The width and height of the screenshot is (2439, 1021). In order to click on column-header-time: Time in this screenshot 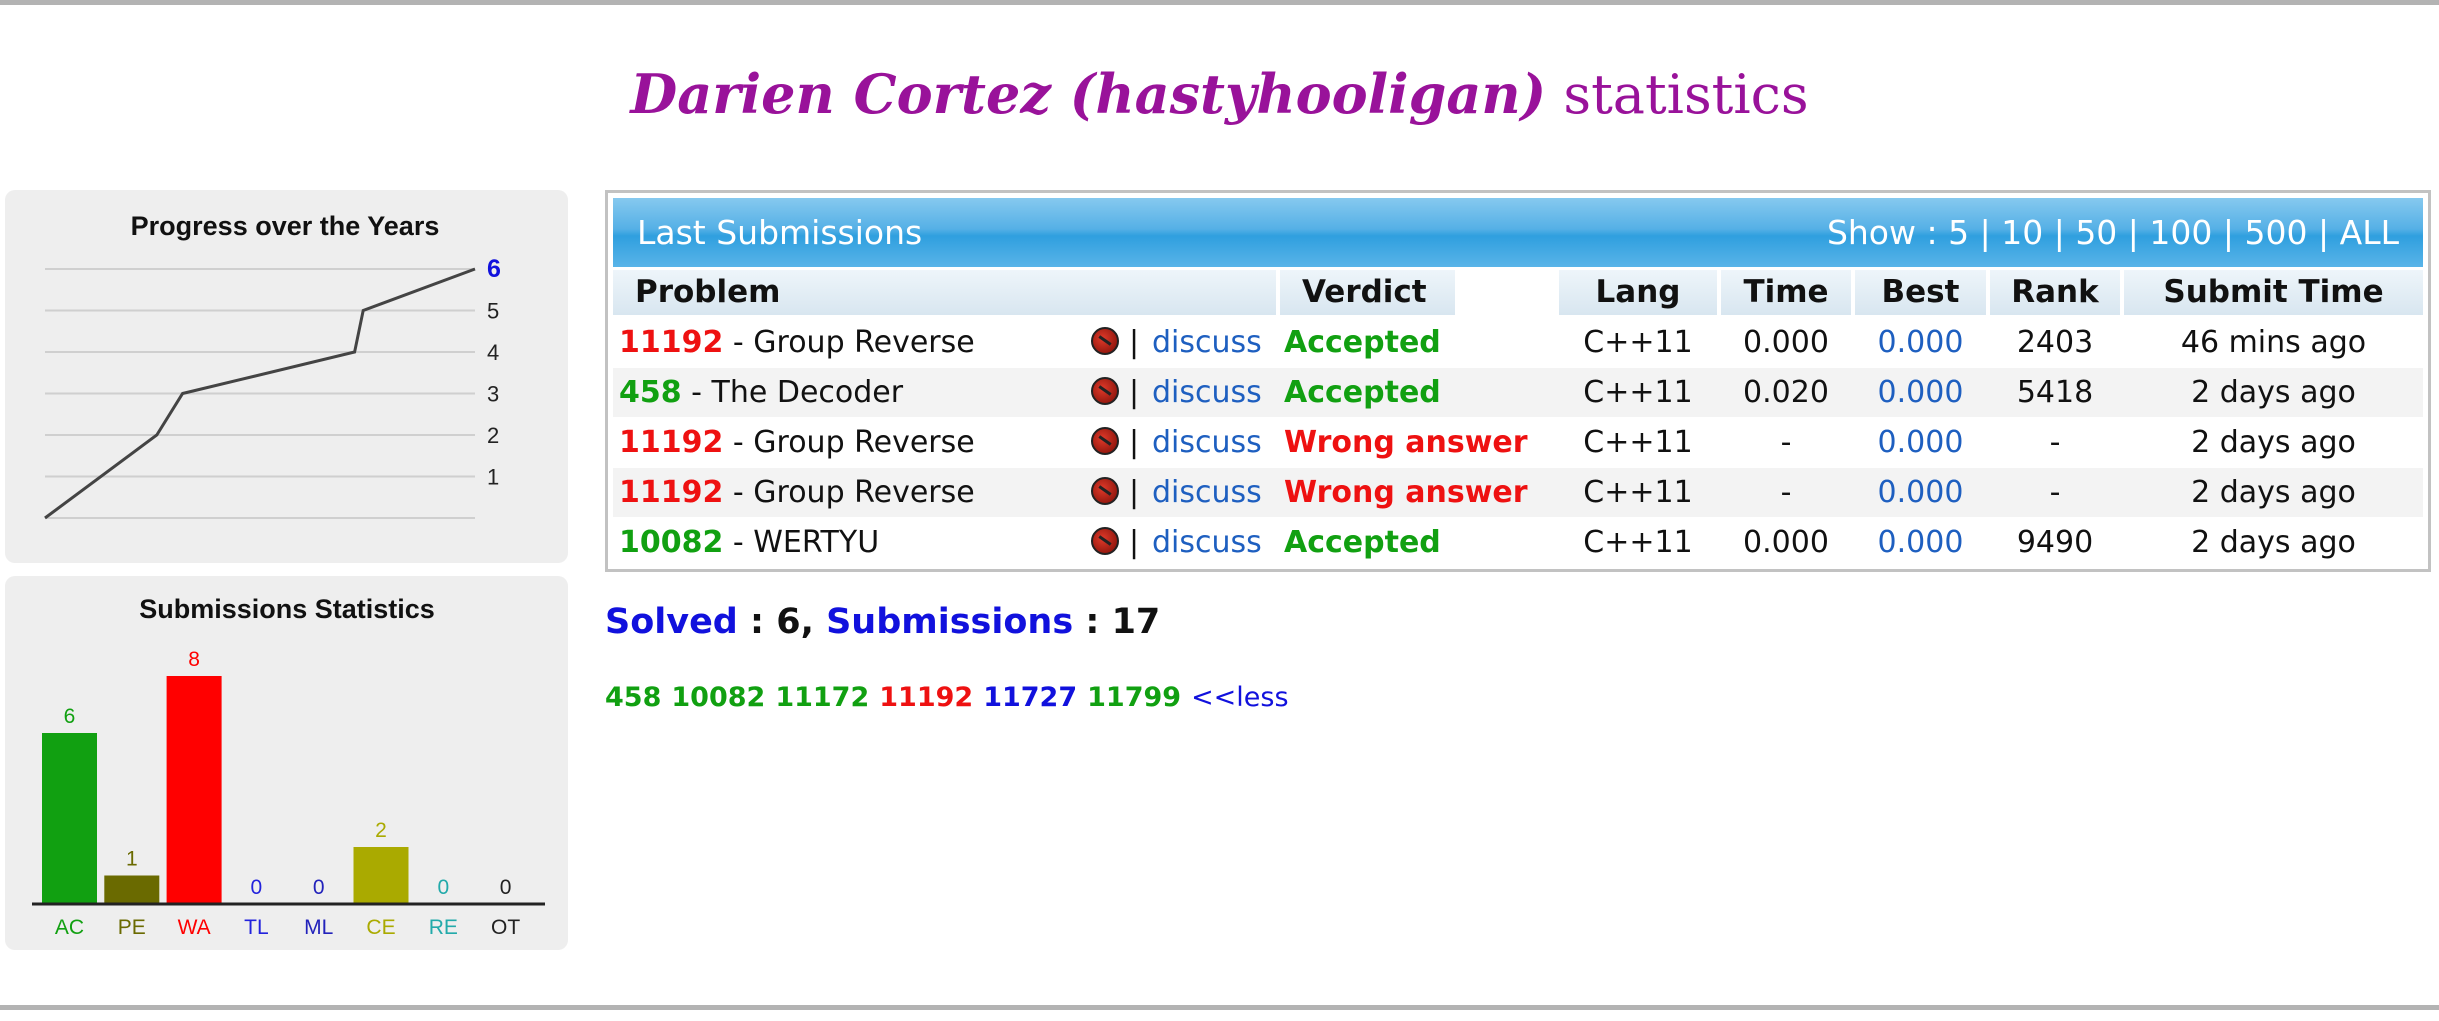, I will do `click(1786, 292)`.